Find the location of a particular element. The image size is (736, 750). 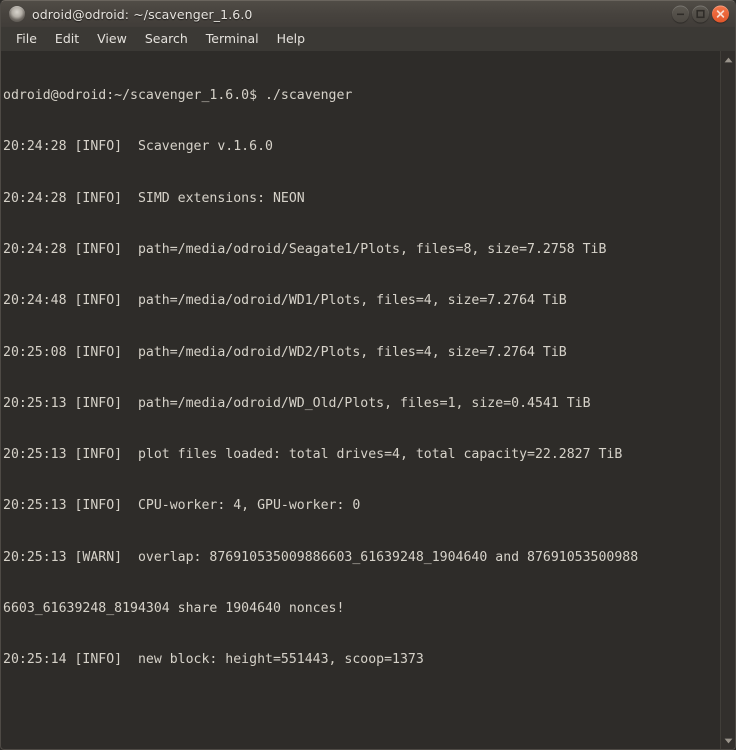

close-button is located at coordinates (720, 14).